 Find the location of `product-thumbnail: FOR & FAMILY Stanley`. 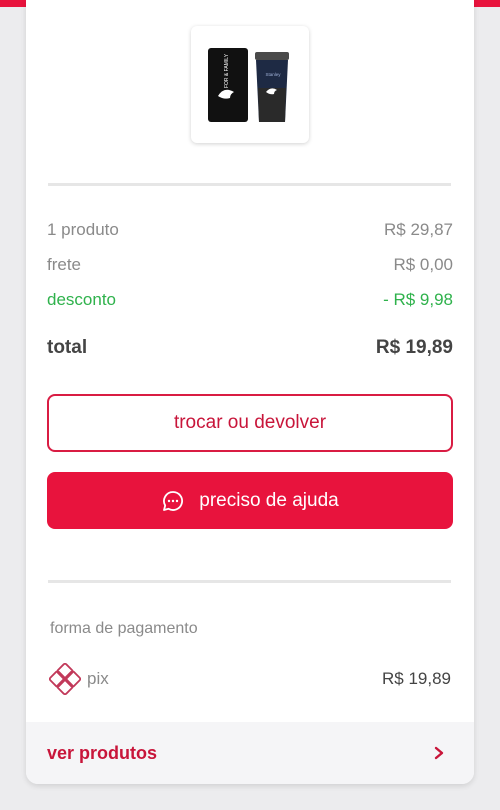

product-thumbnail: FOR & FAMILY Stanley is located at coordinates (250, 84).